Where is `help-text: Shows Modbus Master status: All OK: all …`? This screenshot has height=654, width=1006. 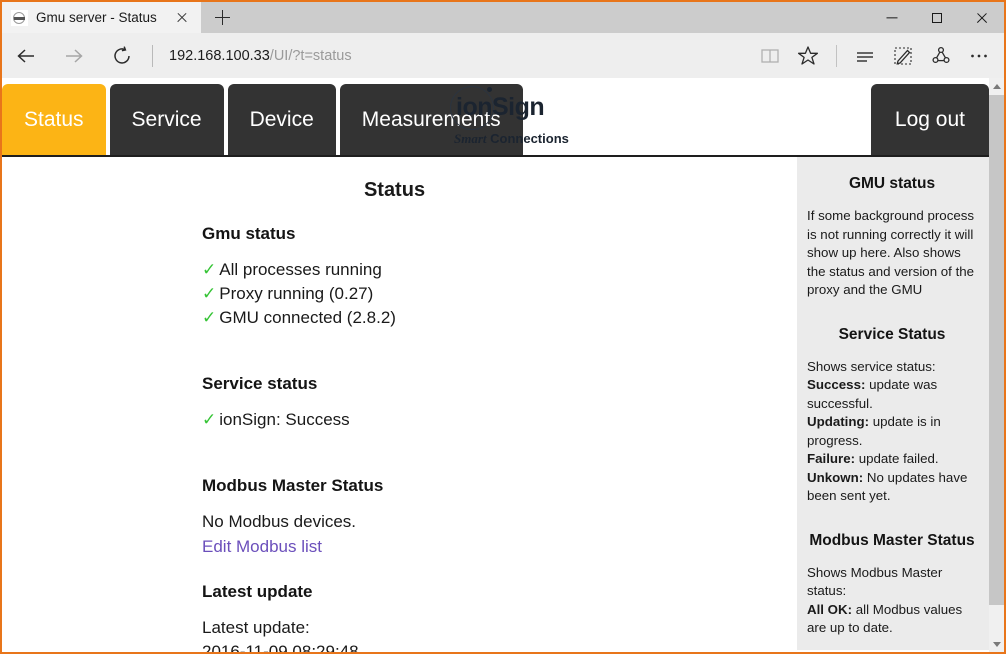 help-text: Shows Modbus Master status: All OK: all … is located at coordinates (892, 601).